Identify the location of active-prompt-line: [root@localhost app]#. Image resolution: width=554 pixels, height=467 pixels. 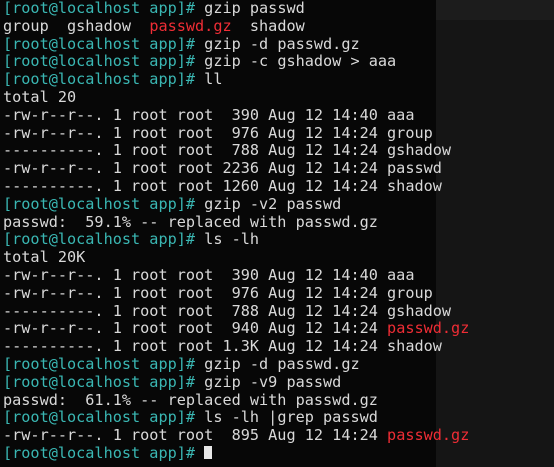
(278, 453).